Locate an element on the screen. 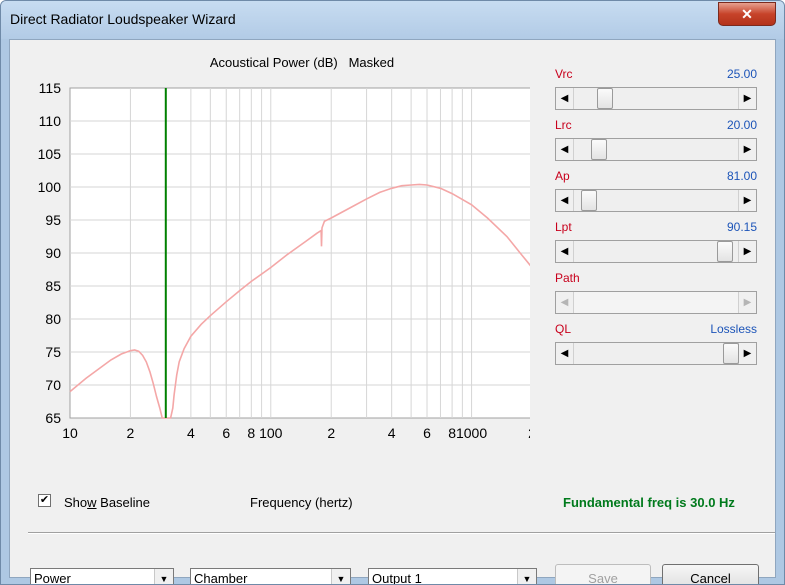 The image size is (785, 585). mode-select: Power ▼ is located at coordinates (102, 576).